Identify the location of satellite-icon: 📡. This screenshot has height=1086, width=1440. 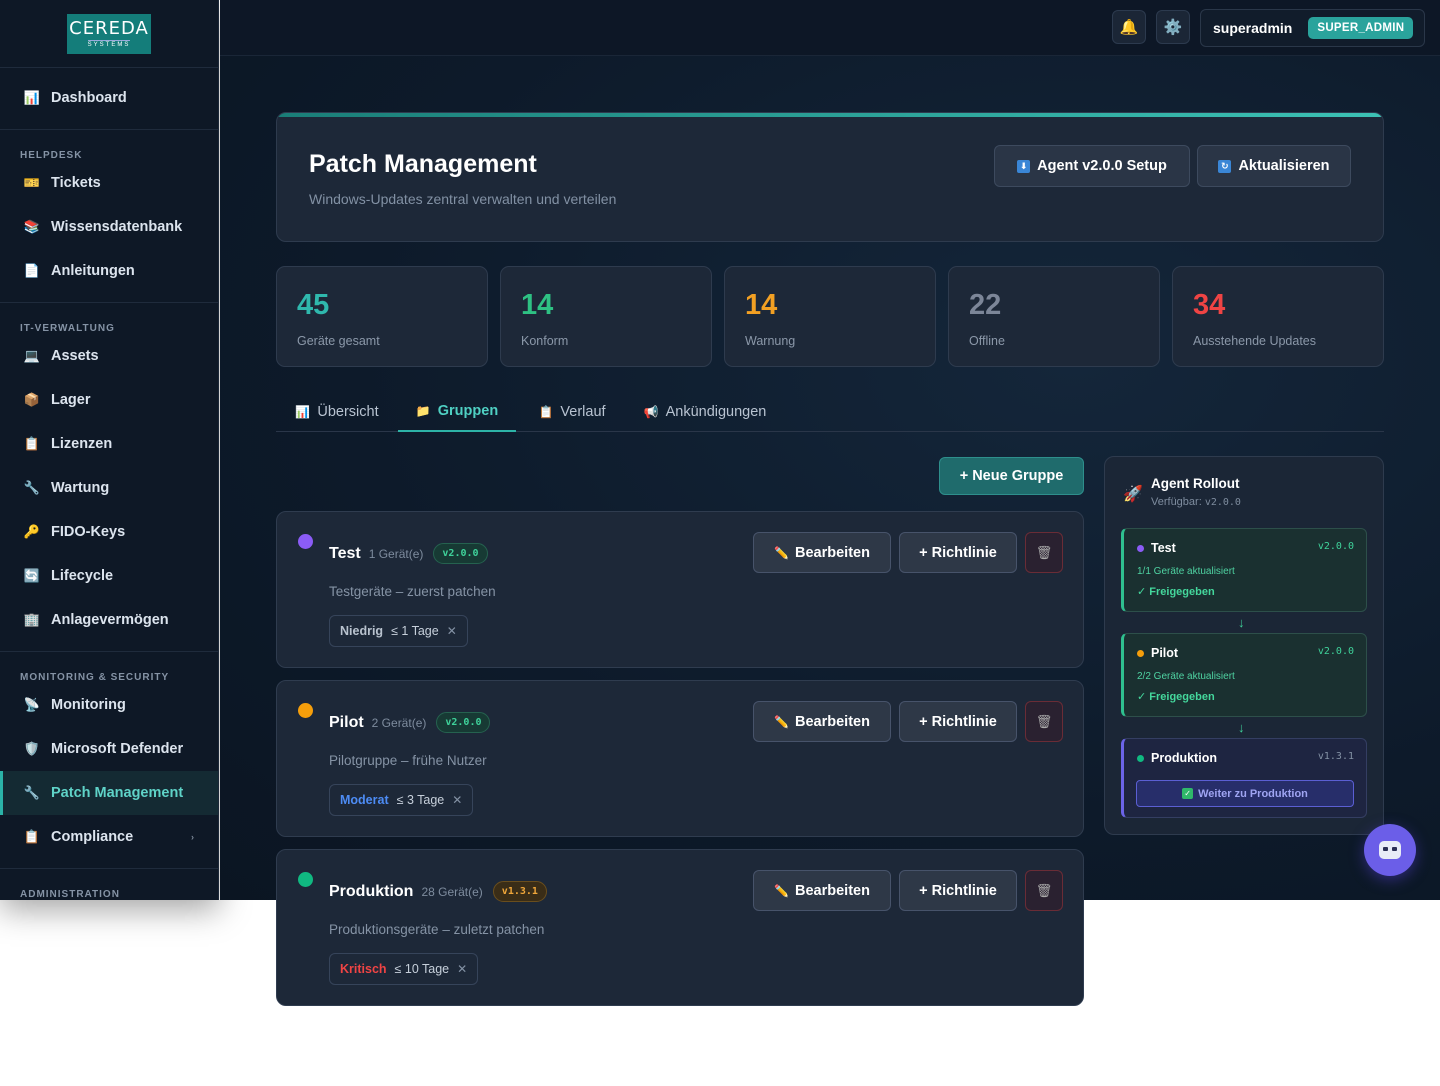
(32, 704).